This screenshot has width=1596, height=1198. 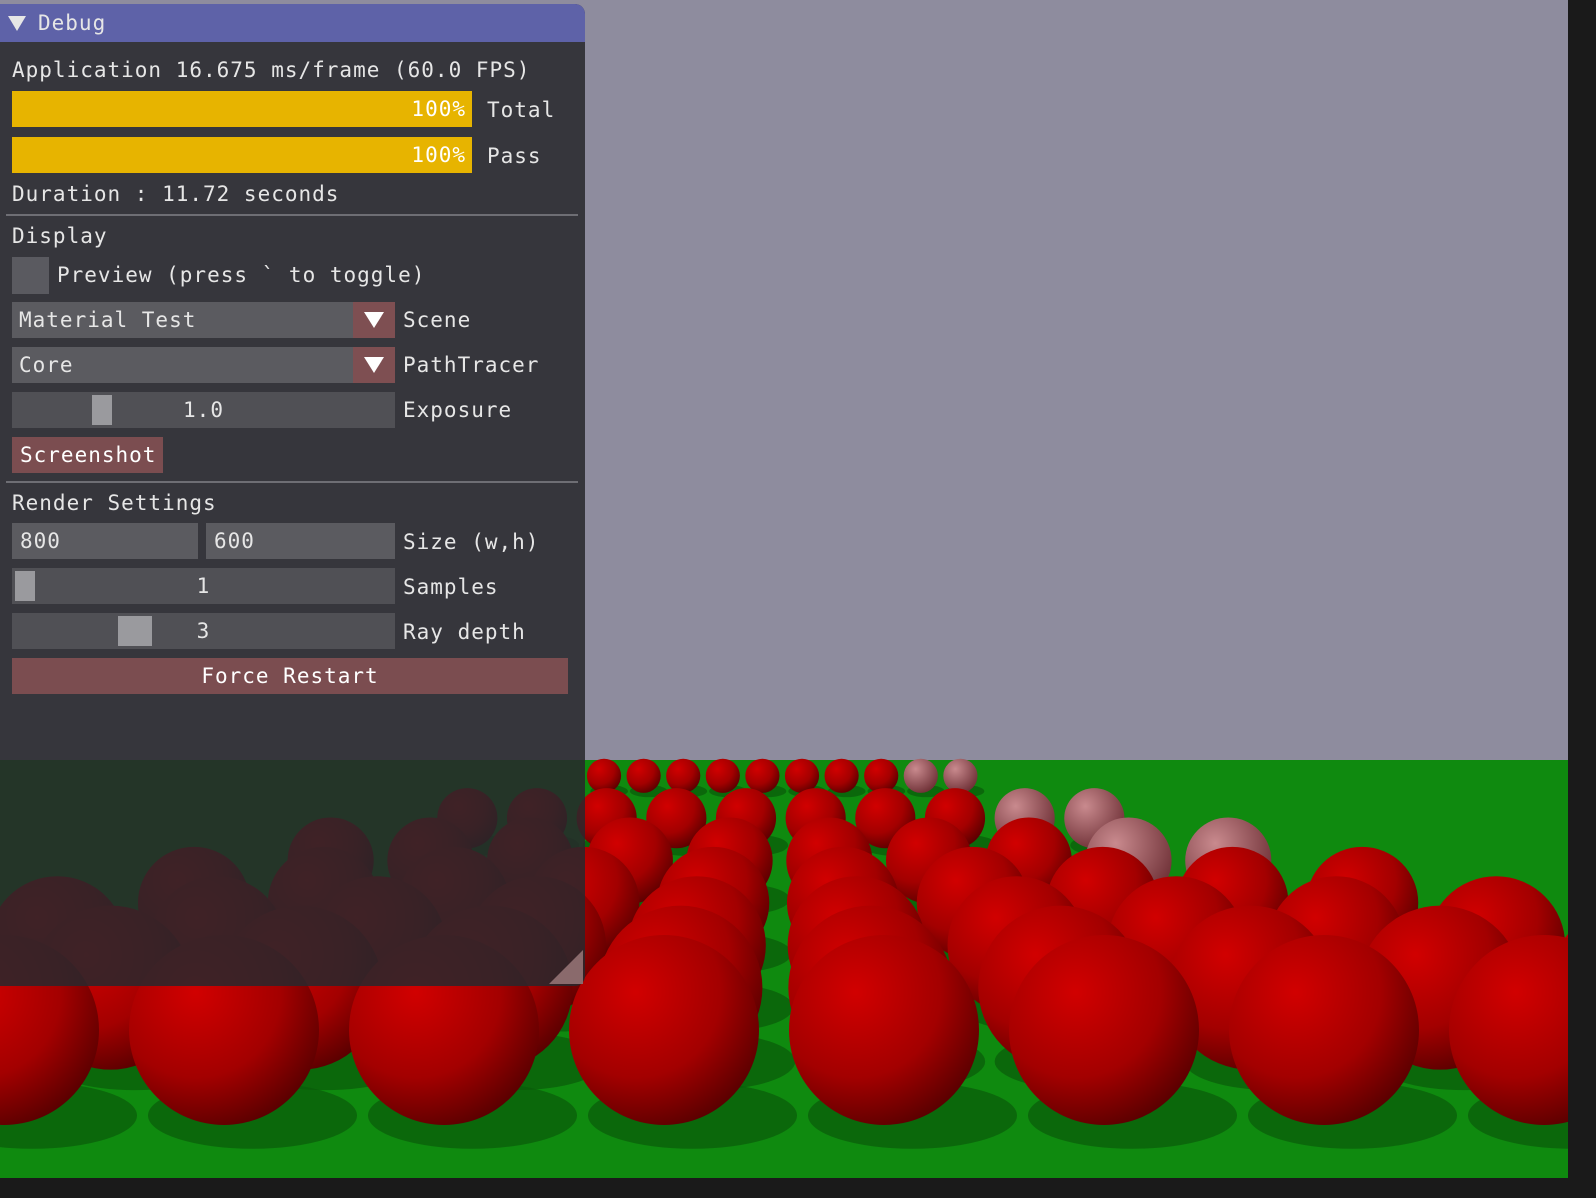 I want to click on screenshot-button-label: Screenshot, so click(x=88, y=455).